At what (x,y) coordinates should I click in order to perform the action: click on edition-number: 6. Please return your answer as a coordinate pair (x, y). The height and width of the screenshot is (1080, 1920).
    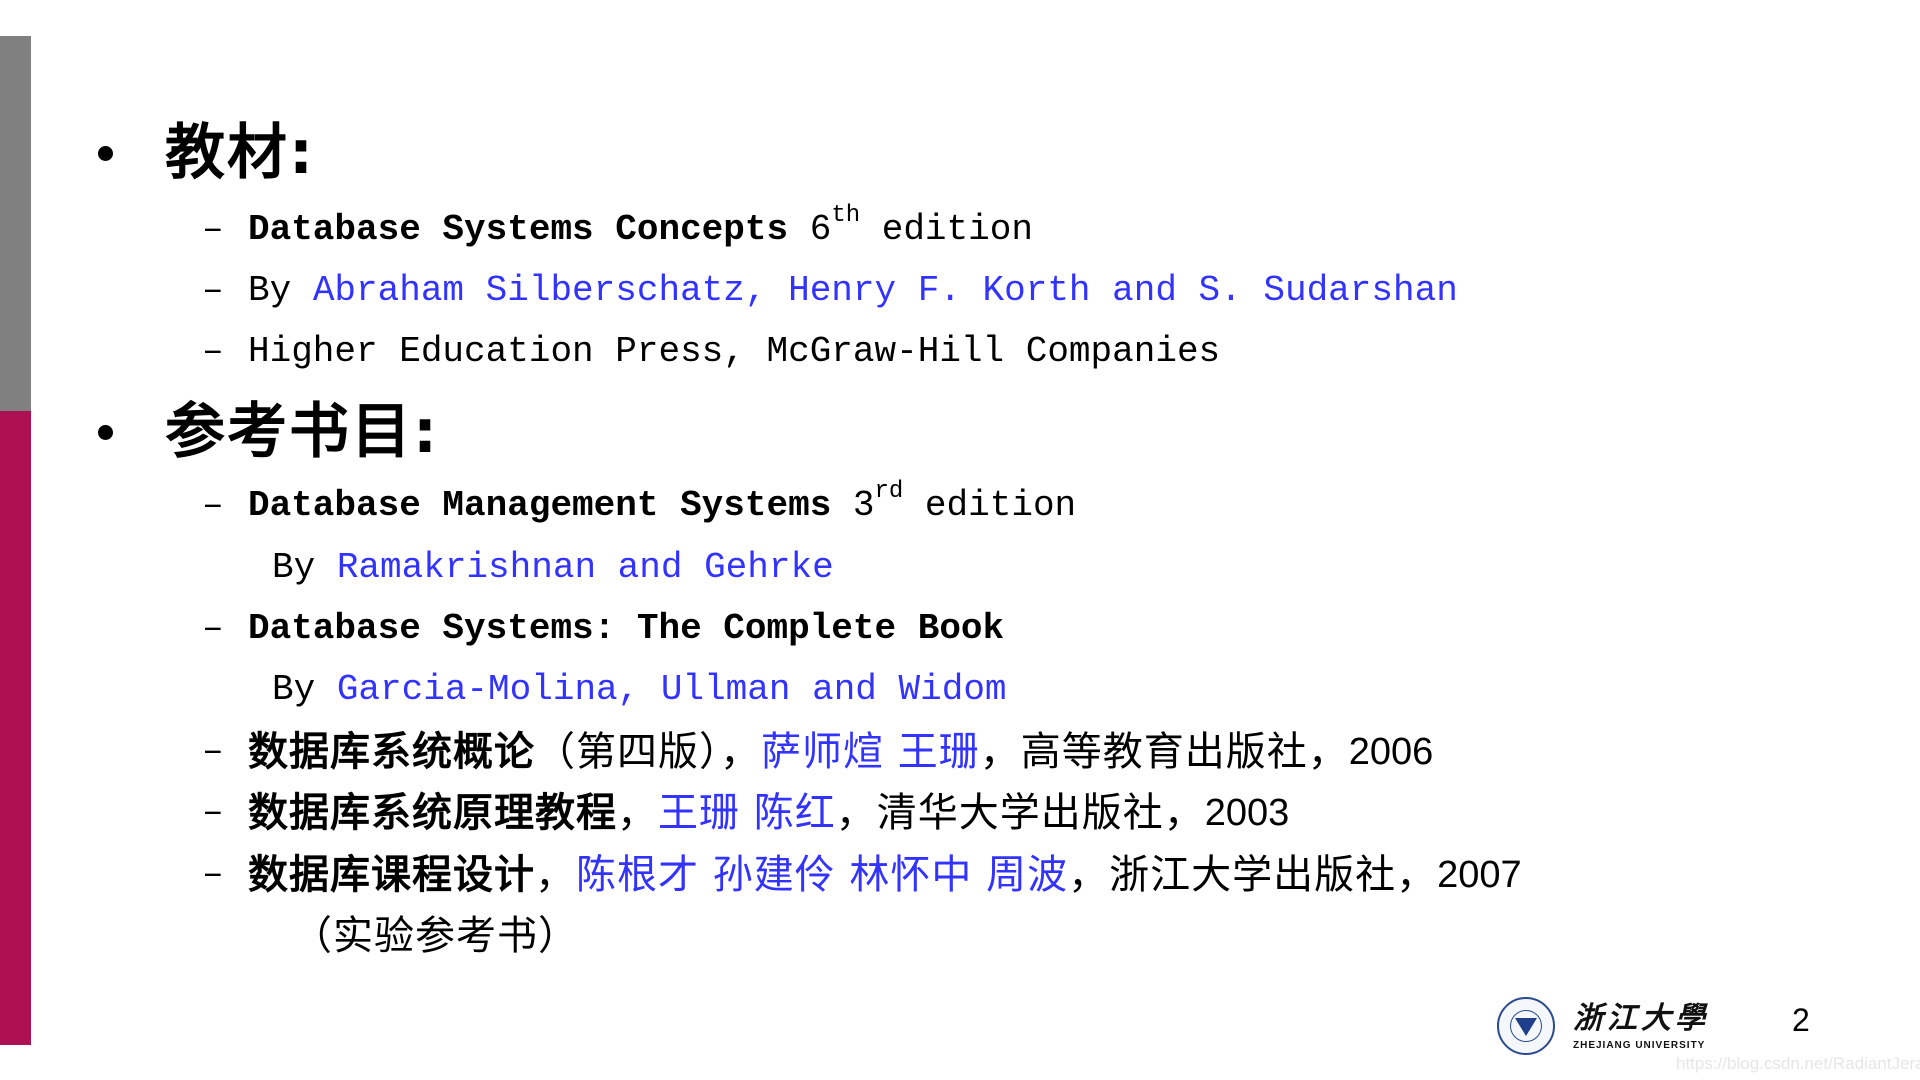
    Looking at the image, I should click on (820, 229).